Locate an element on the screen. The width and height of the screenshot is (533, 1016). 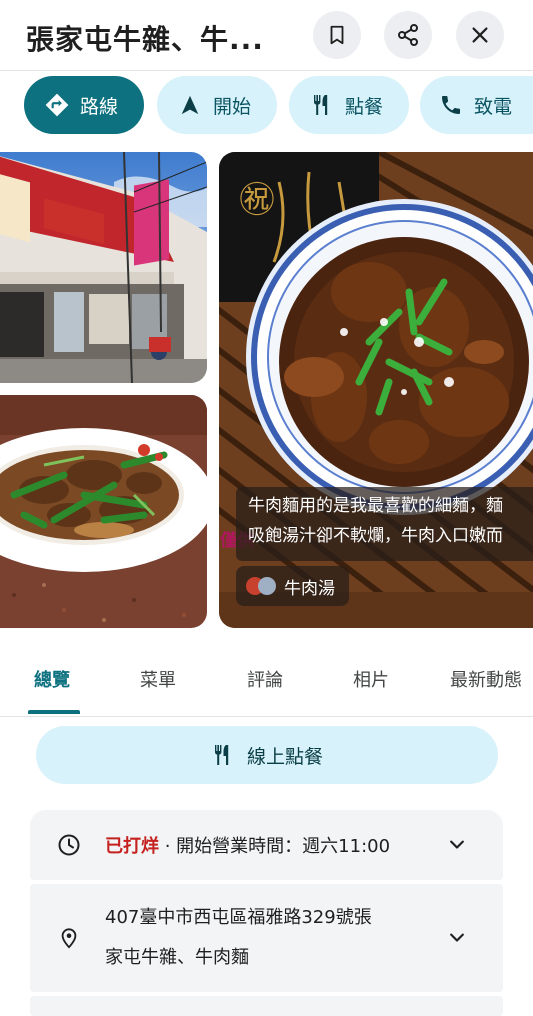
address-row: 407臺中市西屯區福雅路329號張 家屯牛雜、牛肉麵 is located at coordinates (266, 938).